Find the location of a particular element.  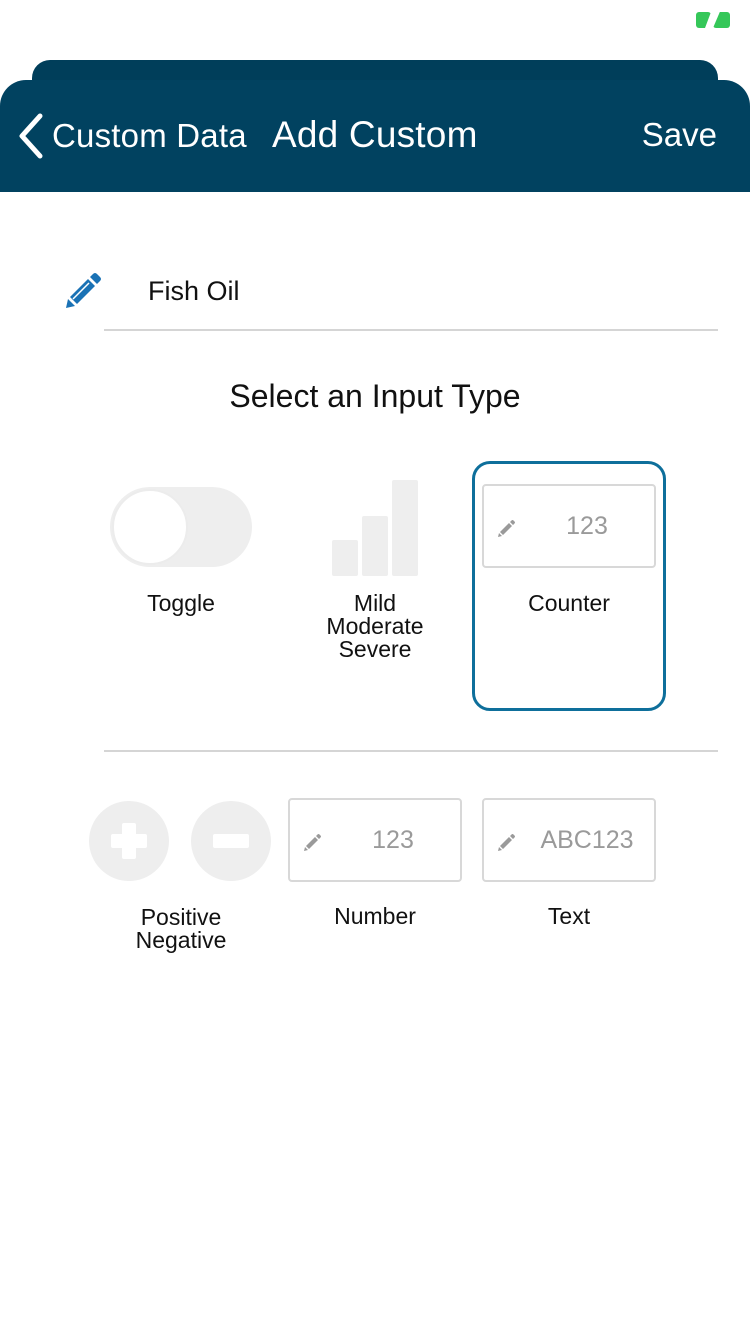

severity-label-mild: Mild is located at coordinates (375, 603).